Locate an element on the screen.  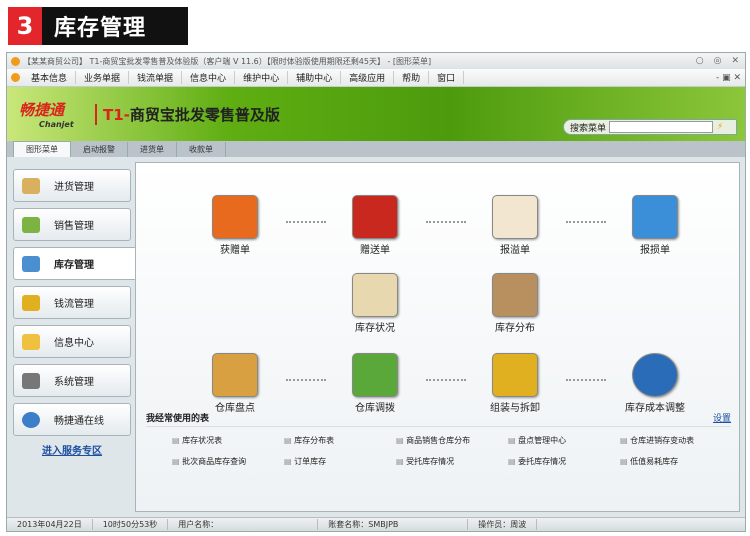
fav-item: 库存分布表 is located at coordinates (340, 440).